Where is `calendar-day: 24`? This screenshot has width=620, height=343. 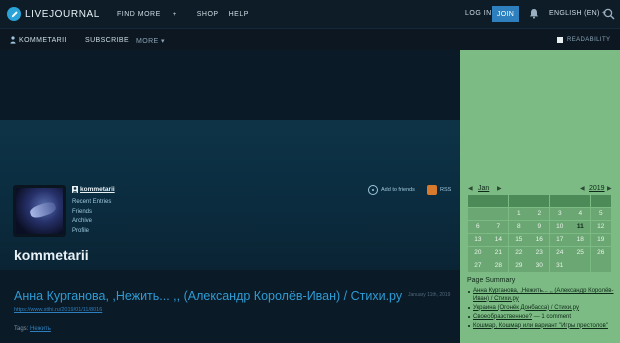 calendar-day: 24 is located at coordinates (559, 252).